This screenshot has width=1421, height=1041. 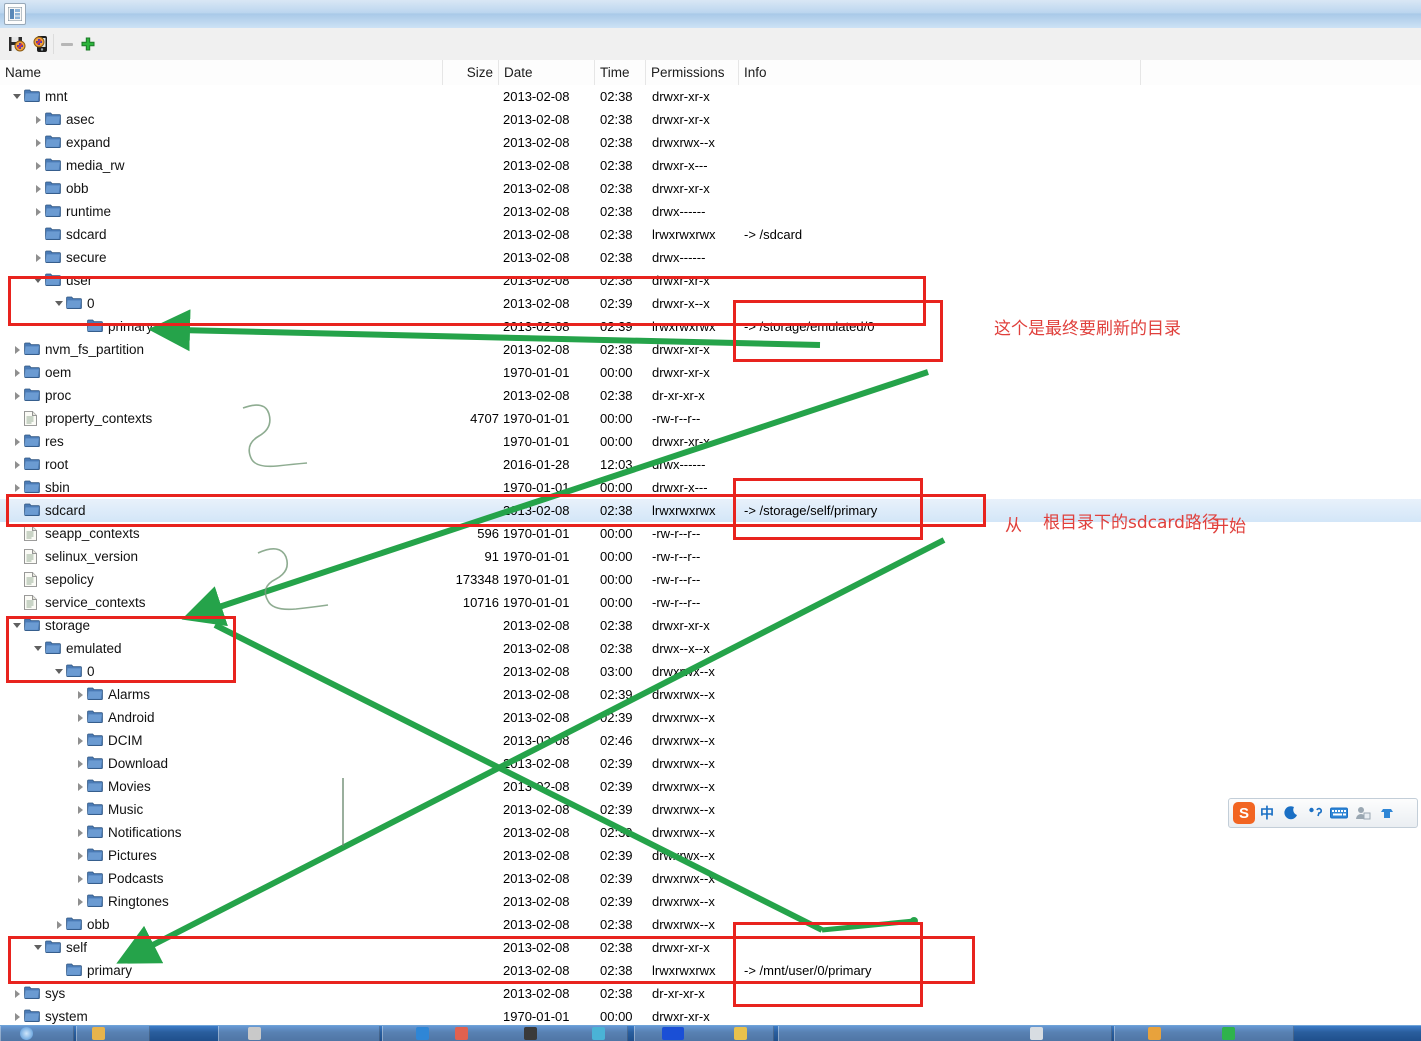 I want to click on row-name-cell: Alarms, so click(x=112, y=694).